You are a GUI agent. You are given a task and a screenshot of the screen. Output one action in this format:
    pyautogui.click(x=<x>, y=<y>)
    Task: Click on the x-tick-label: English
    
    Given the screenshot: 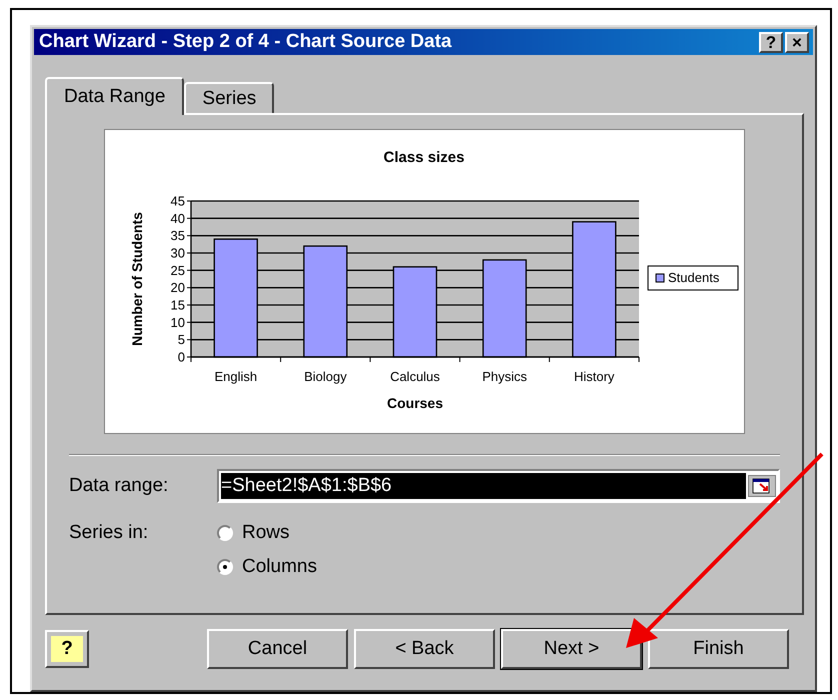 What is the action you would take?
    pyautogui.click(x=236, y=376)
    